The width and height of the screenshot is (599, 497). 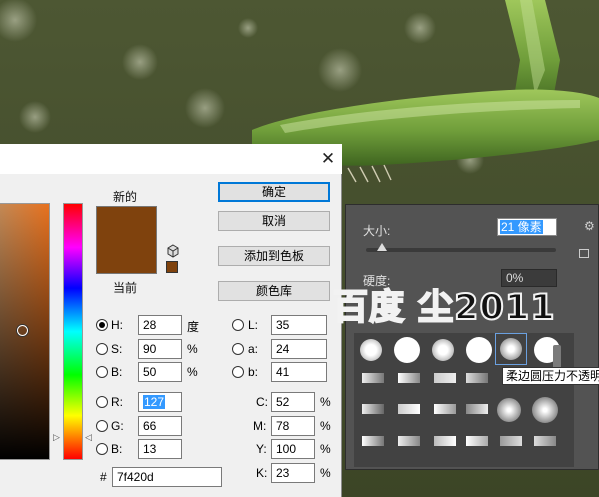 What do you see at coordinates (160, 349) in the screenshot?
I see `s-input: 90` at bounding box center [160, 349].